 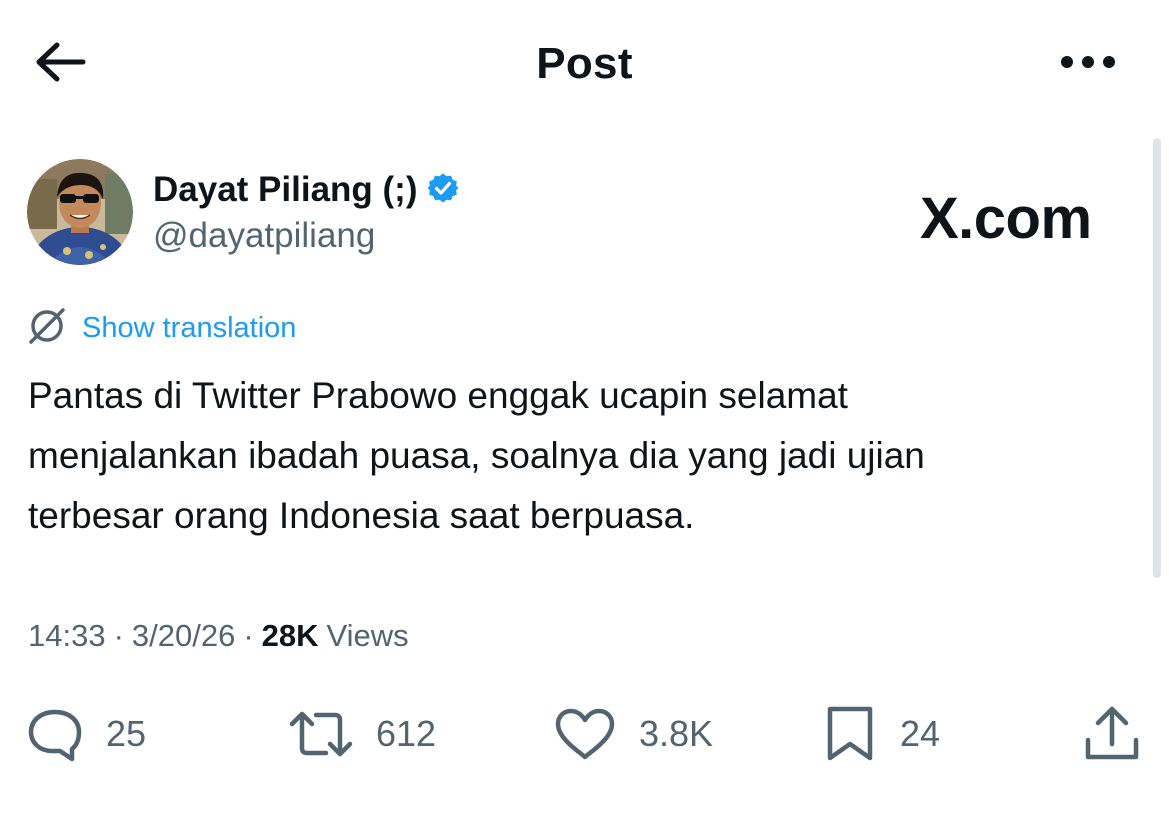 What do you see at coordinates (1157, 358) in the screenshot?
I see `scrollbar` at bounding box center [1157, 358].